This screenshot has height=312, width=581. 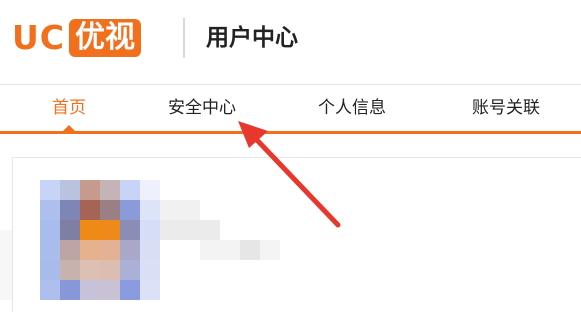 I want to click on logo-uc-text: UC, so click(x=39, y=37).